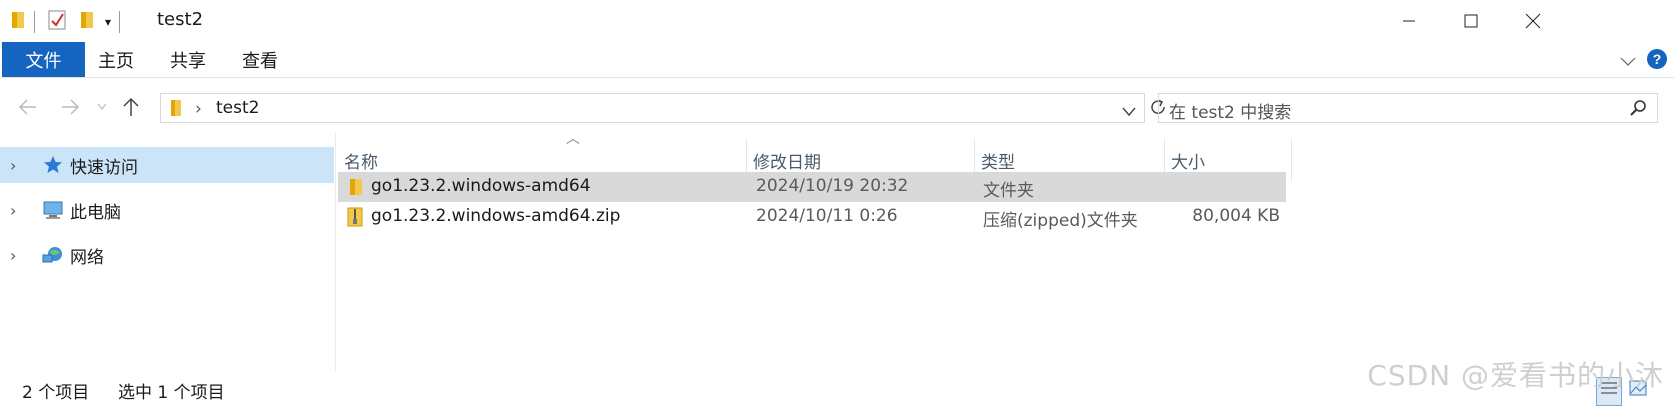 Image resolution: width=1674 pixels, height=407 pixels. Describe the element at coordinates (104, 167) in the screenshot. I see `nav-item-label: 快速访问` at that location.